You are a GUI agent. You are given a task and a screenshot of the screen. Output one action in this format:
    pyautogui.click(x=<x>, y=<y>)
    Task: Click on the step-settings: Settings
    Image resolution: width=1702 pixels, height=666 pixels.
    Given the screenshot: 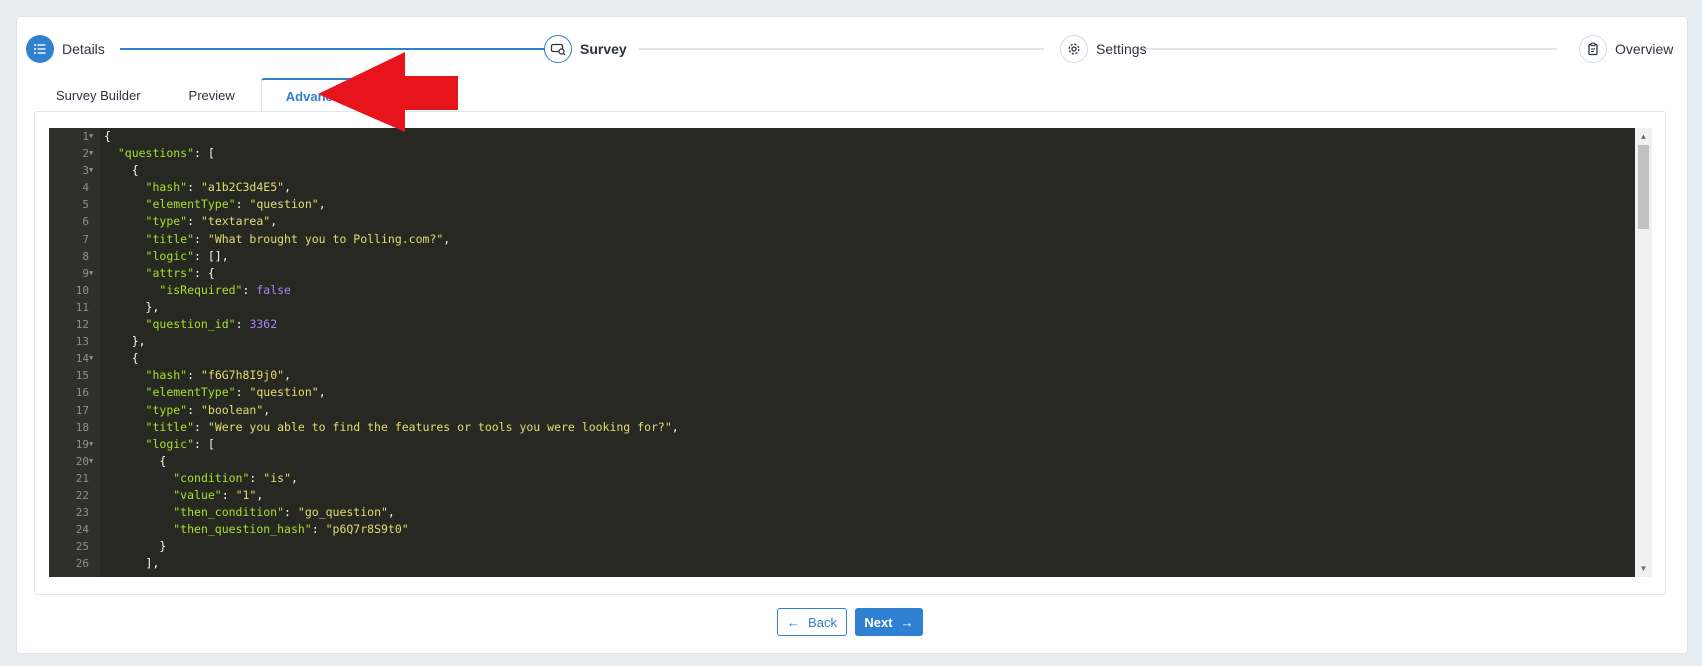 What is the action you would take?
    pyautogui.click(x=1103, y=49)
    